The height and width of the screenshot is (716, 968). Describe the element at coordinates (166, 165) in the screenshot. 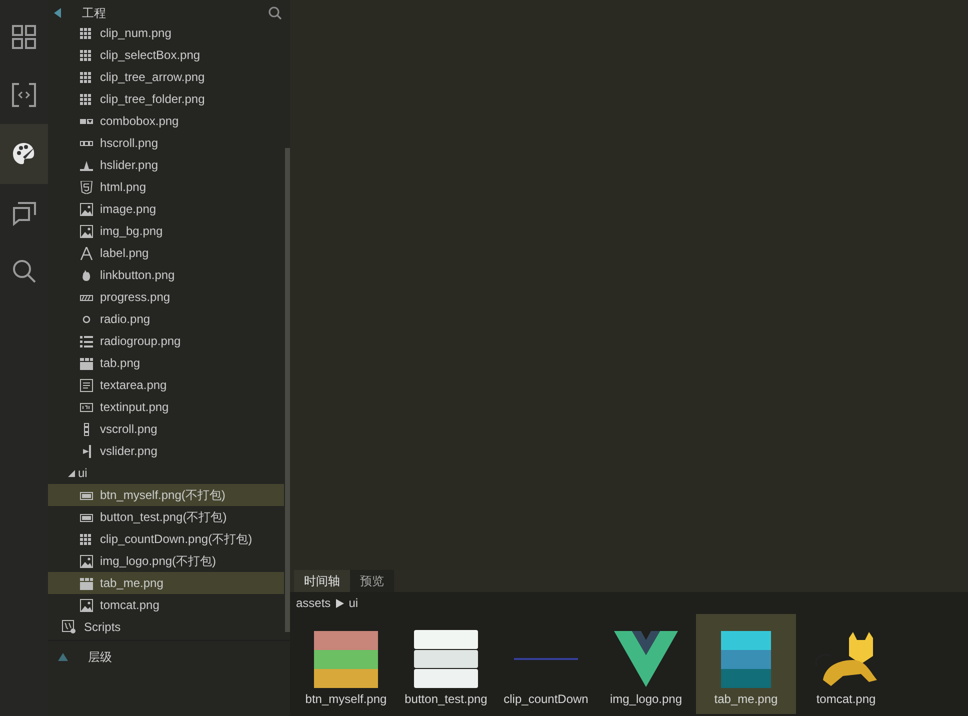

I see `tree-item: hslider.png` at that location.